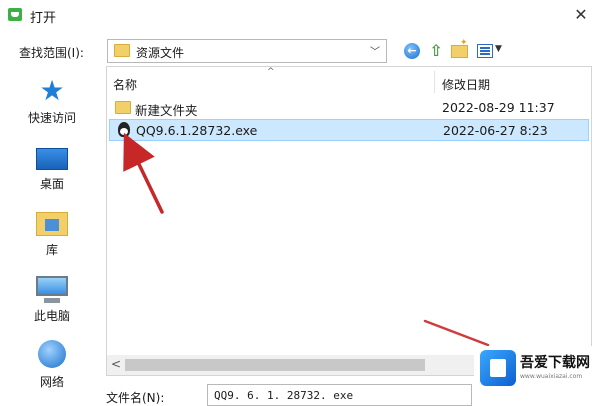 The height and width of the screenshot is (406, 596). Describe the element at coordinates (485, 51) in the screenshot. I see `view-menu-icon` at that location.